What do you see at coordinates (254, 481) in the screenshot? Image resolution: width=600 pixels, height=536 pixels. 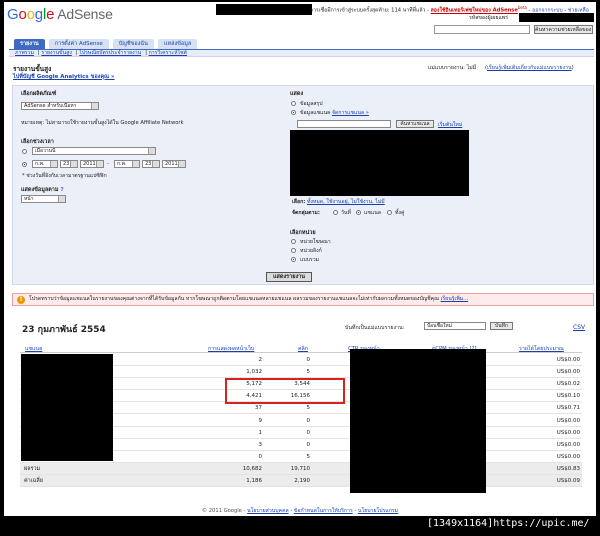 I see `impressions-cell: 1,186` at bounding box center [254, 481].